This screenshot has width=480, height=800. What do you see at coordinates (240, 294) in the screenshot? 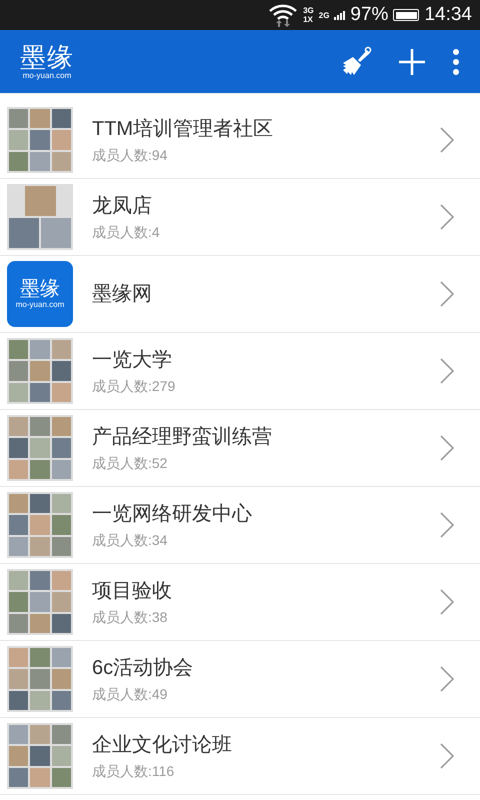
I see `group-list-item: 墨缘 mo-yuan.com 墨缘网` at bounding box center [240, 294].